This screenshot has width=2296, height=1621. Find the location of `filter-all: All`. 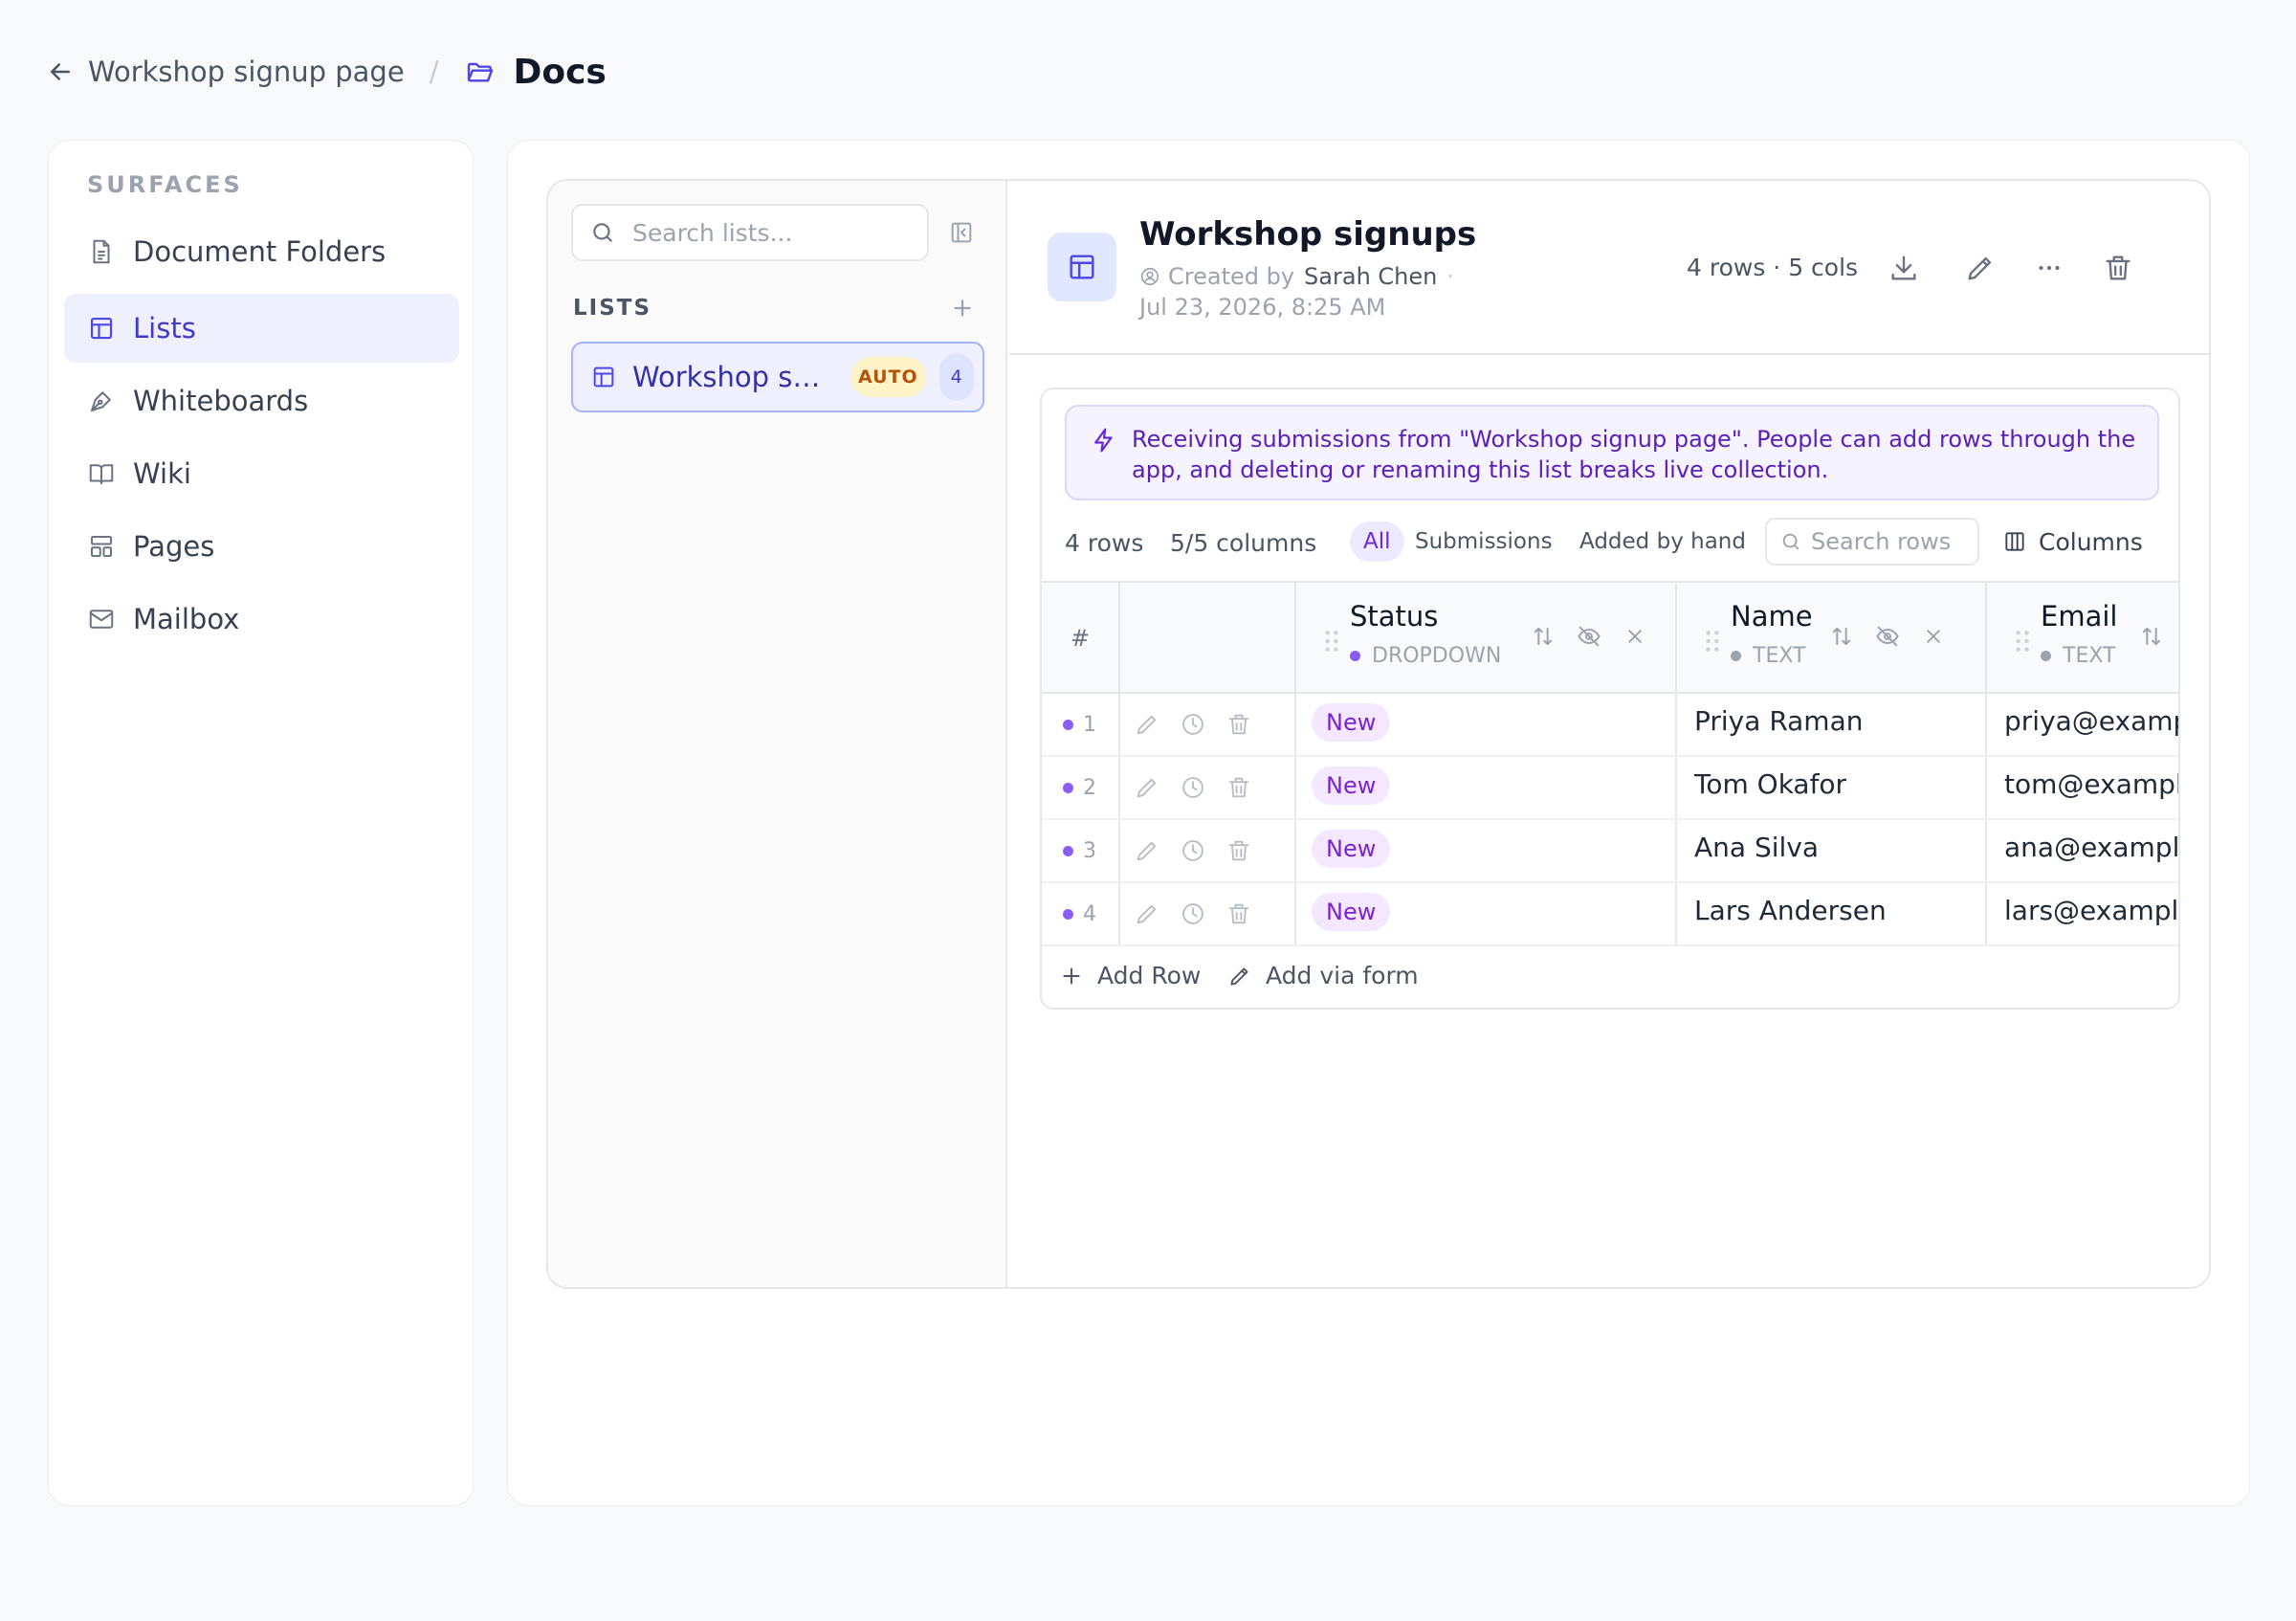

filter-all: All is located at coordinates (1377, 542).